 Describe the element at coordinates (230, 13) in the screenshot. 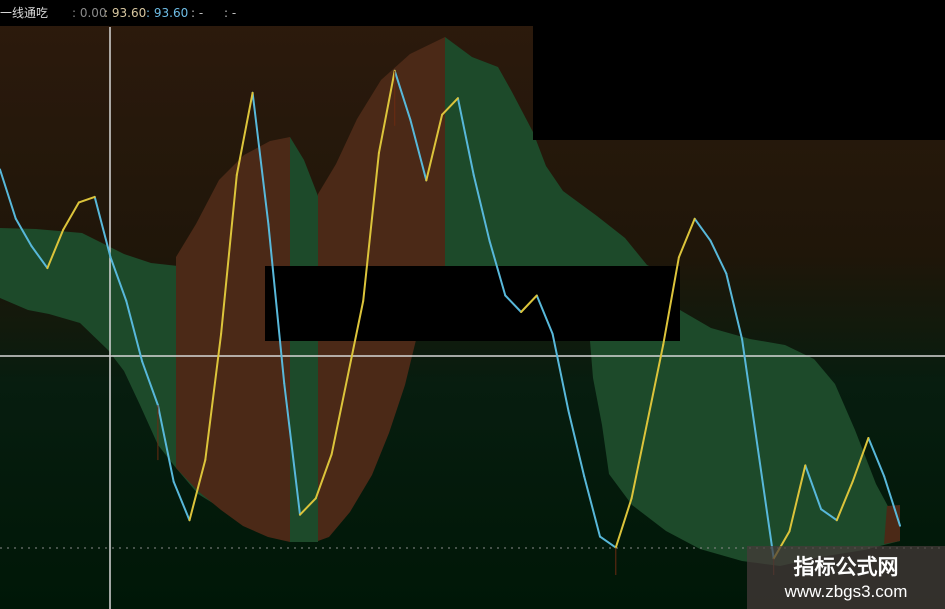

I see `indicator-value-dash-2: : -` at that location.